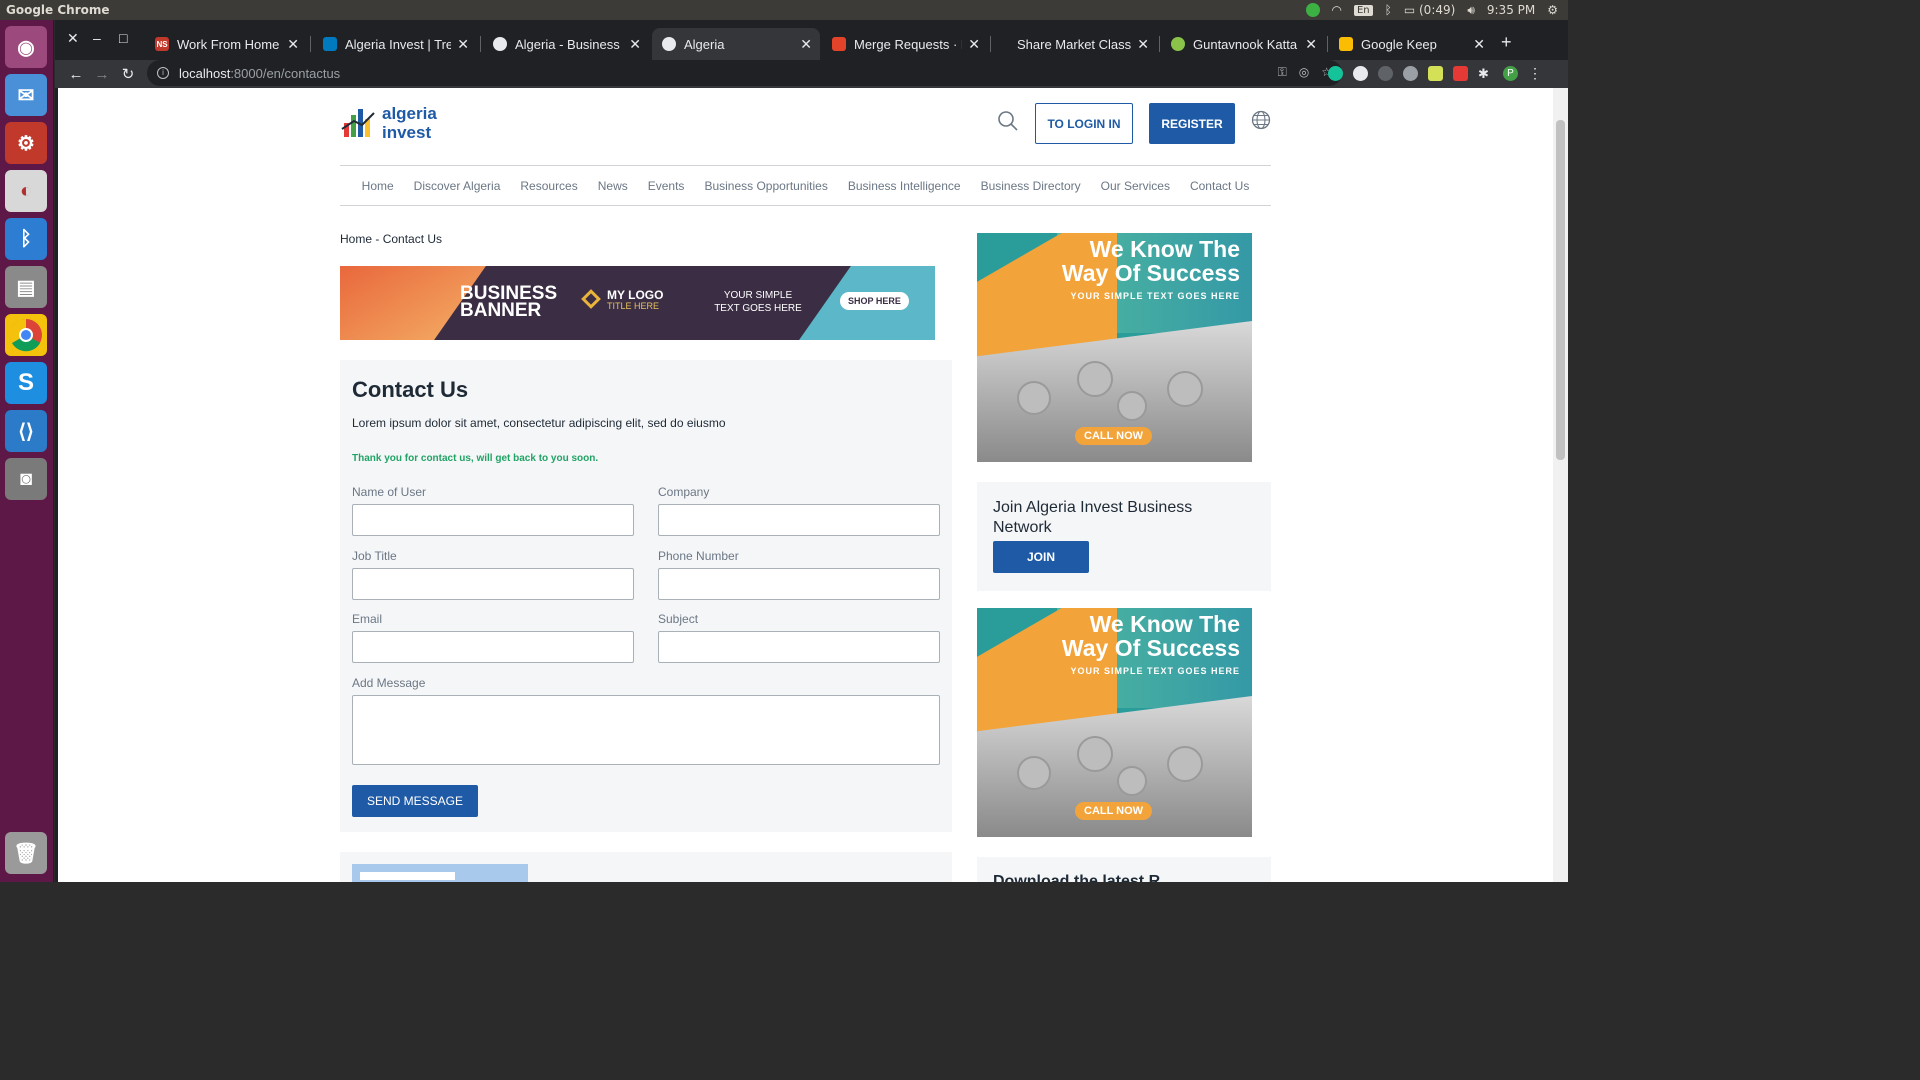  What do you see at coordinates (646, 730) in the screenshot?
I see `message-textarea` at bounding box center [646, 730].